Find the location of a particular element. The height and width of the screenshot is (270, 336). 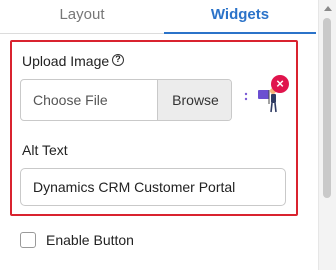

image-illustration-icon is located at coordinates (260, 100).